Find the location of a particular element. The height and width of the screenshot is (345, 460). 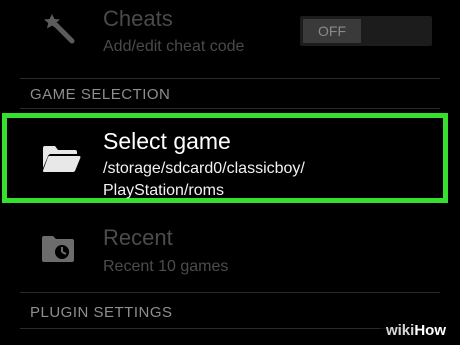

watermark-how: How is located at coordinates (430, 330).